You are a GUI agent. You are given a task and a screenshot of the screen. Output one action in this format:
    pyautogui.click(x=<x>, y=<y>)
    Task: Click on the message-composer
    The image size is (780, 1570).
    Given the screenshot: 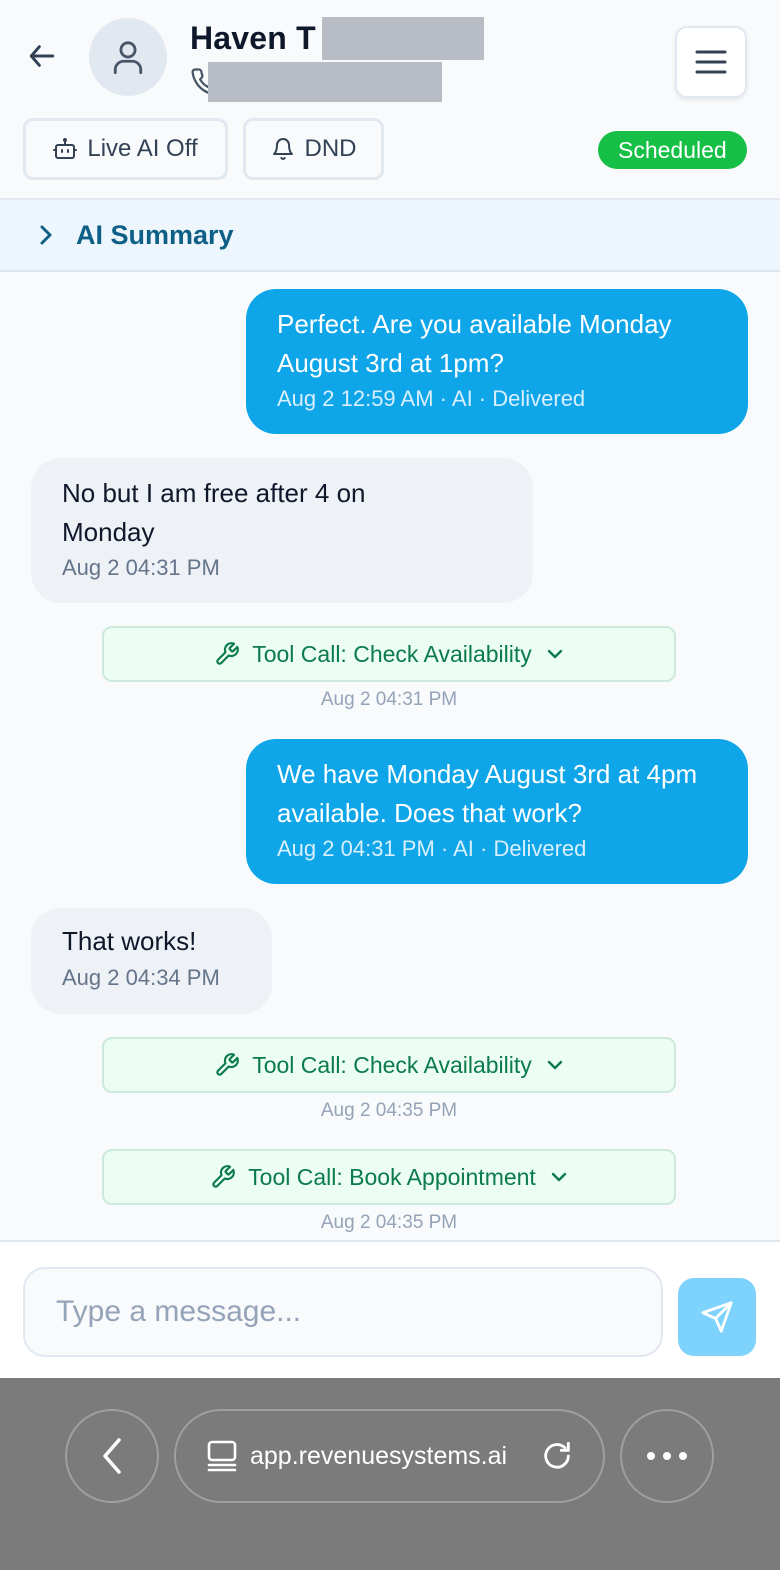 What is the action you would take?
    pyautogui.click(x=390, y=1309)
    